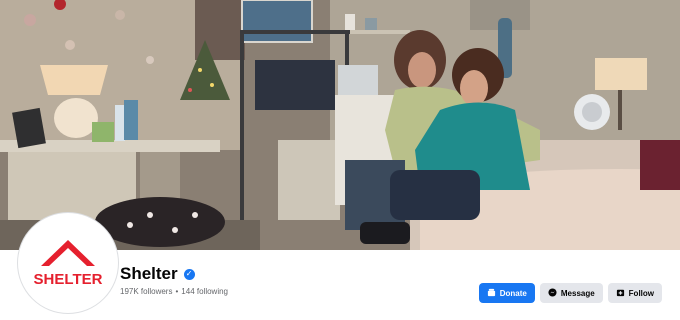 The height and width of the screenshot is (320, 680). Describe the element at coordinates (149, 274) in the screenshot. I see `page-title: Shelter` at that location.